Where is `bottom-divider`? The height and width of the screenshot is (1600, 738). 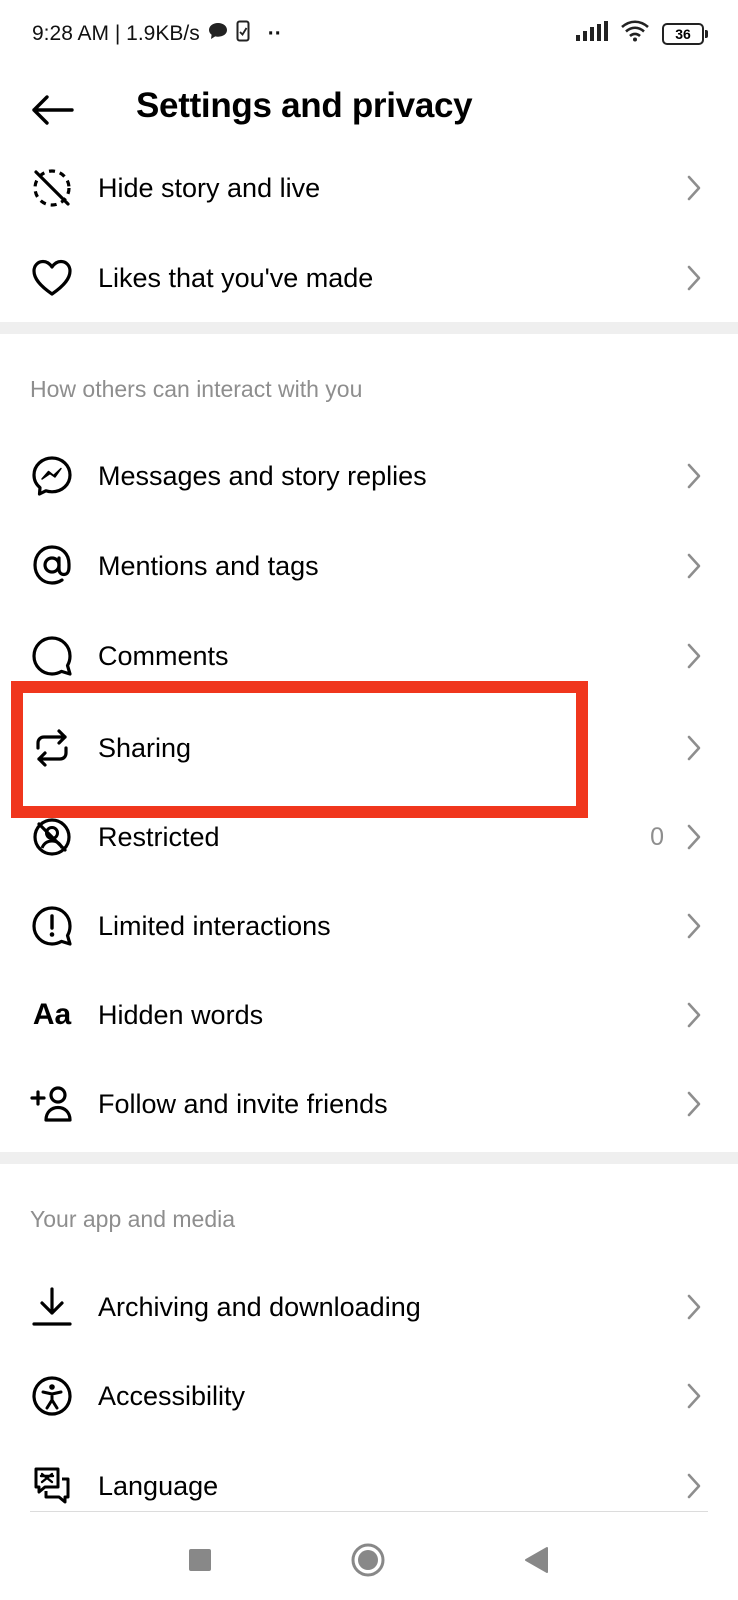
bottom-divider is located at coordinates (369, 1511).